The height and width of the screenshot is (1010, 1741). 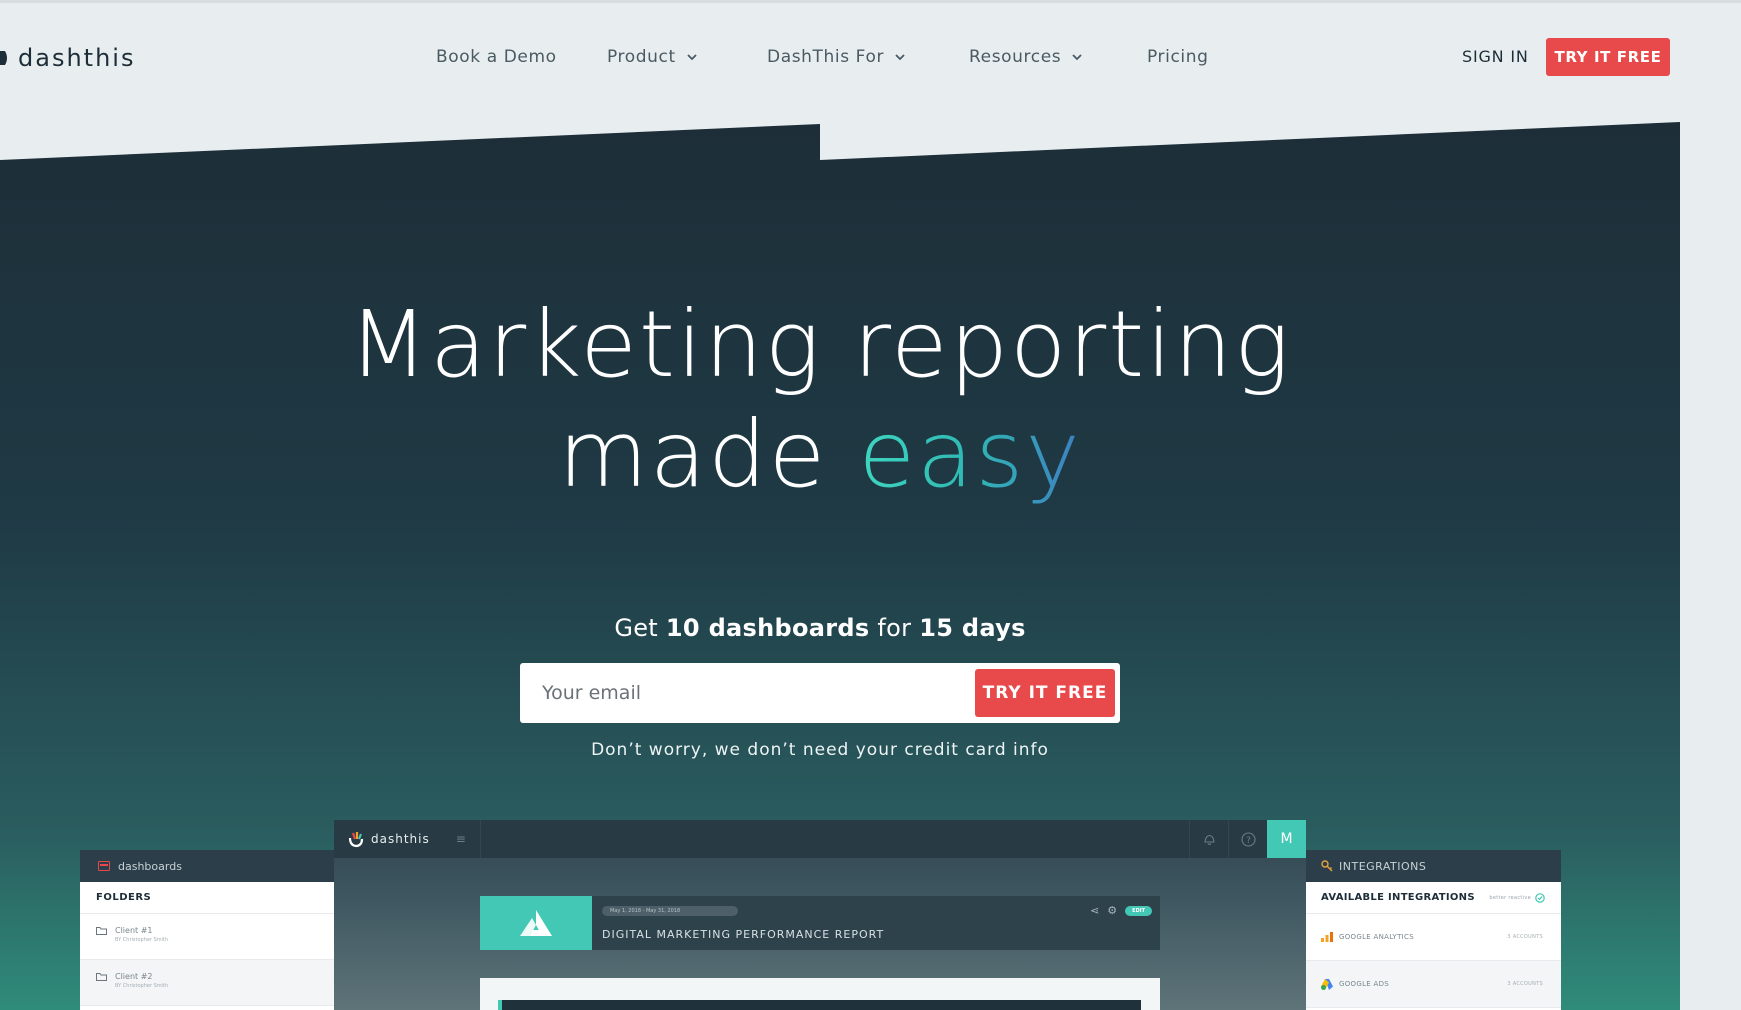 I want to click on report-section-bar, so click(x=819, y=1005).